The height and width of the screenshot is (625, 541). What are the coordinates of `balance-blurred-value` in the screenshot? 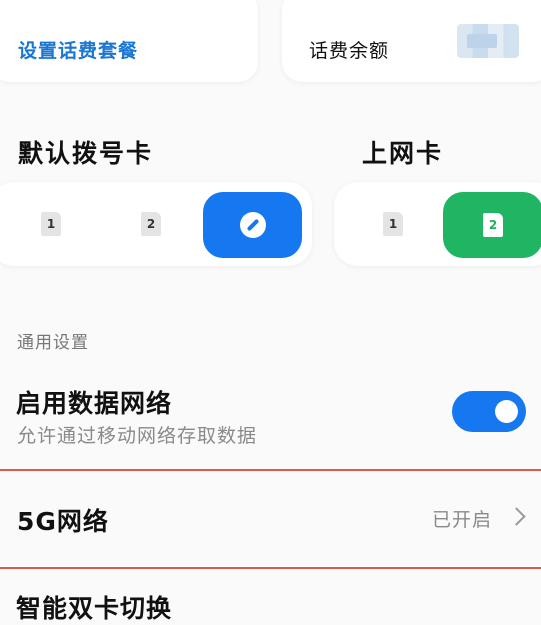 It's located at (488, 41).